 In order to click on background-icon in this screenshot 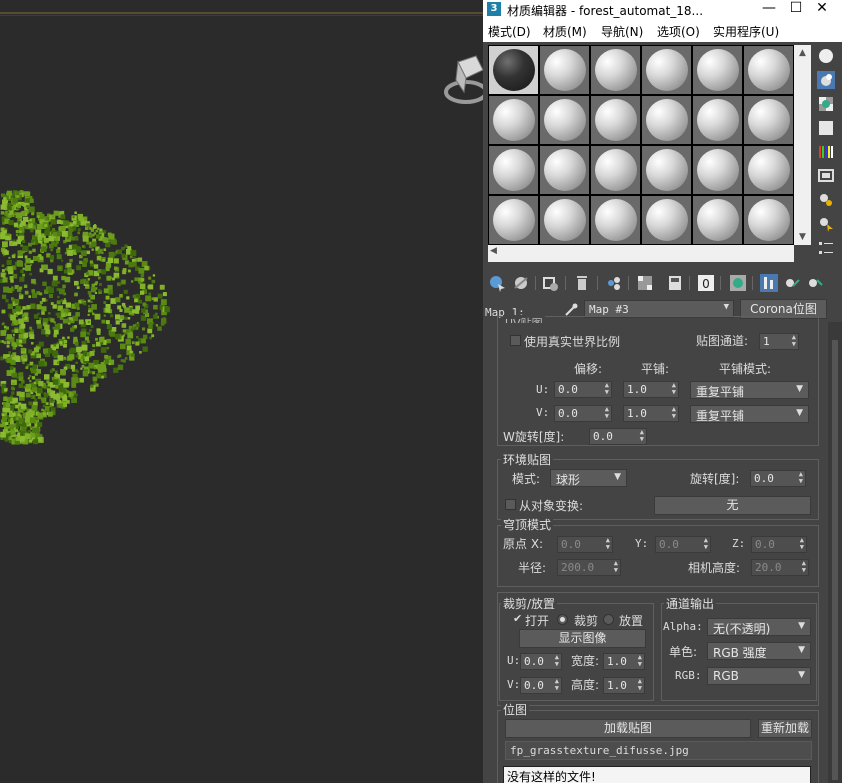, I will do `click(826, 104)`.